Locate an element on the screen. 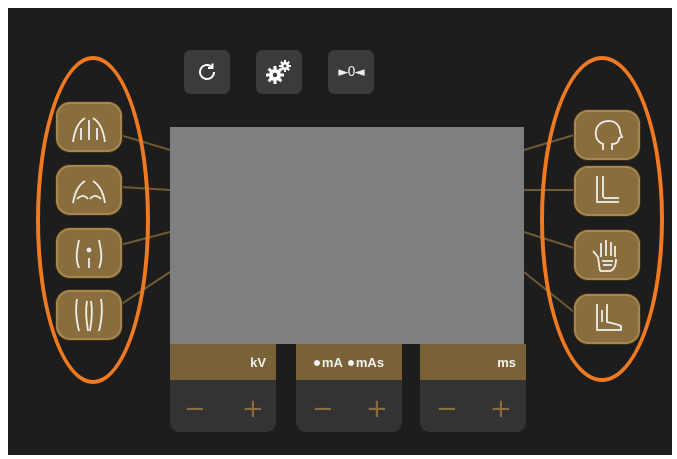 This screenshot has height=459, width=677. elbow-icon is located at coordinates (607, 189).